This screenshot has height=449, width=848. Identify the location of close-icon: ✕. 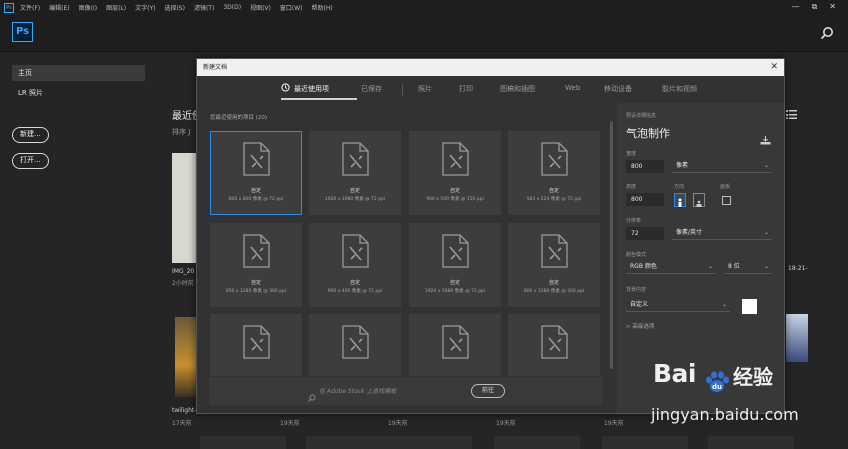
(774, 67).